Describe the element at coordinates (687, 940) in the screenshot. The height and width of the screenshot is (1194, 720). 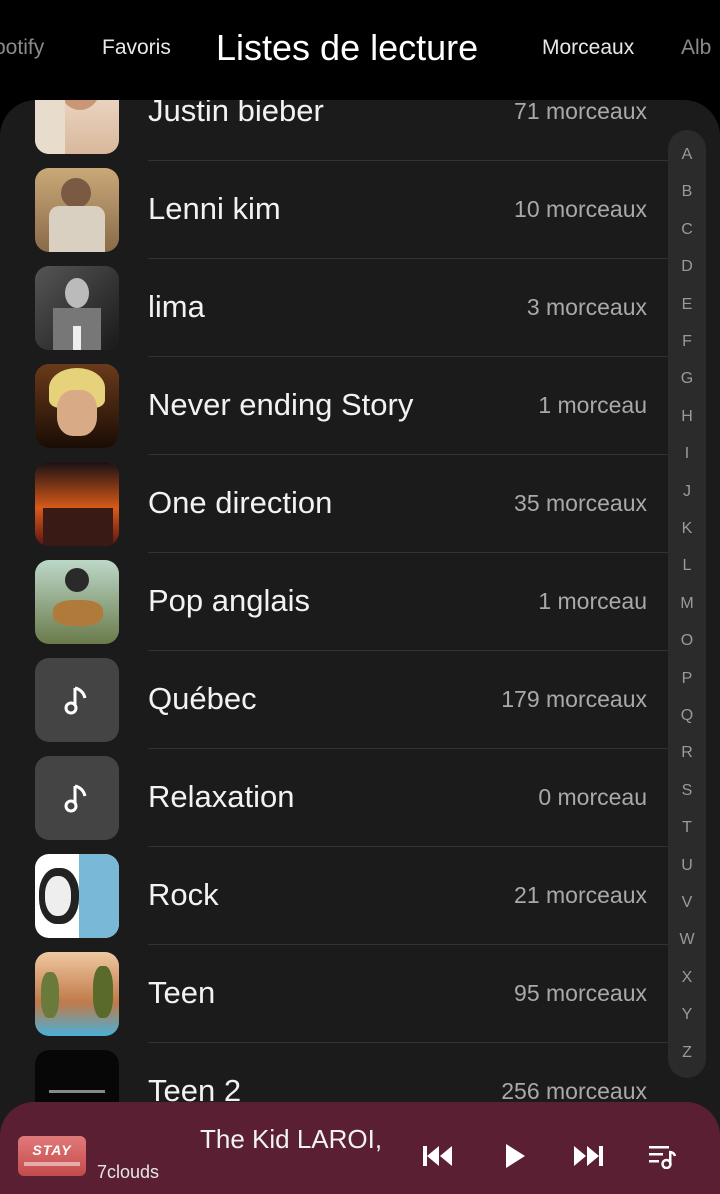
I see `alphabet-letter: W` at that location.